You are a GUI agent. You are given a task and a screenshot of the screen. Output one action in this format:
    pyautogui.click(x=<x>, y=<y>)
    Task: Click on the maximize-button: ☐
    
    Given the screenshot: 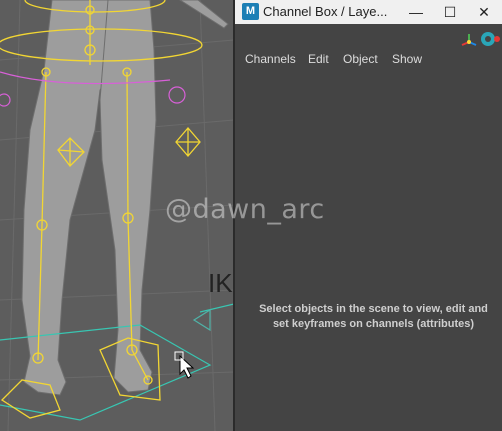 What is the action you would take?
    pyautogui.click(x=450, y=12)
    